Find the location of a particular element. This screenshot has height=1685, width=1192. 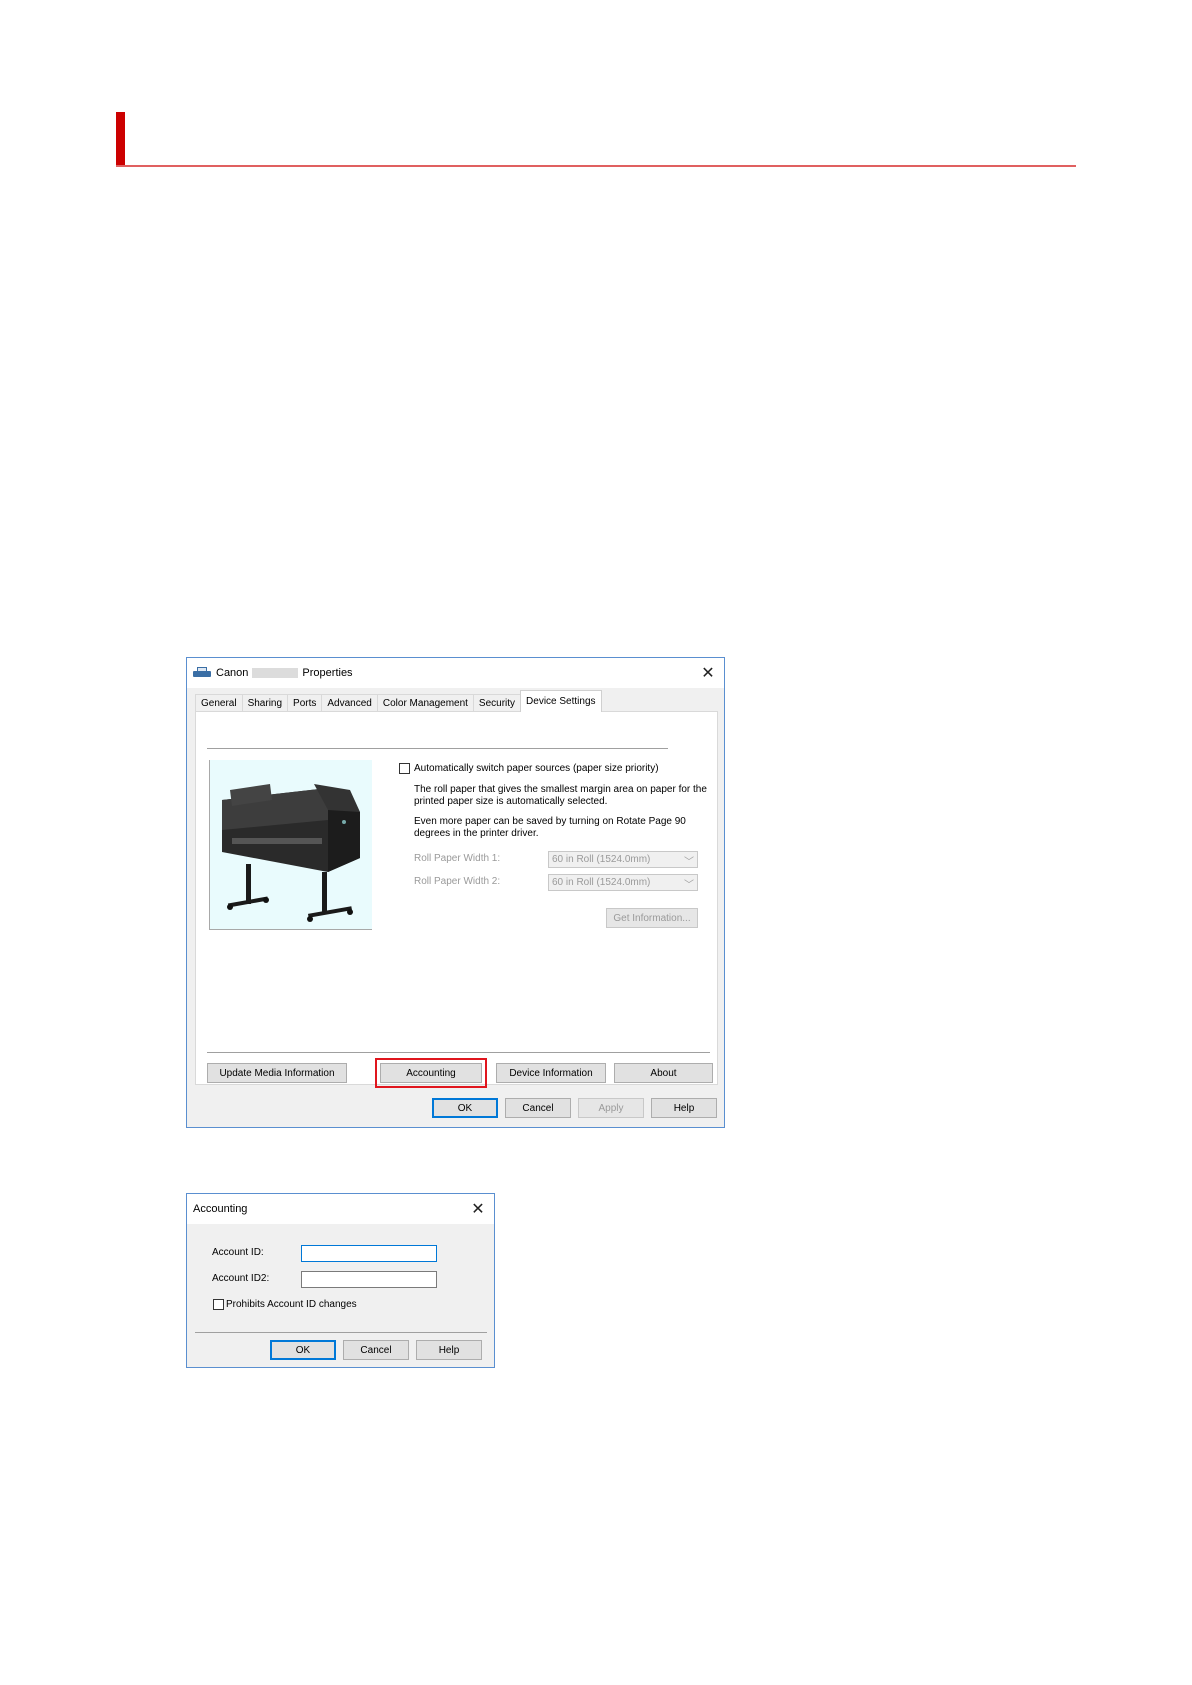

printer-illustration is located at coordinates (291, 853).